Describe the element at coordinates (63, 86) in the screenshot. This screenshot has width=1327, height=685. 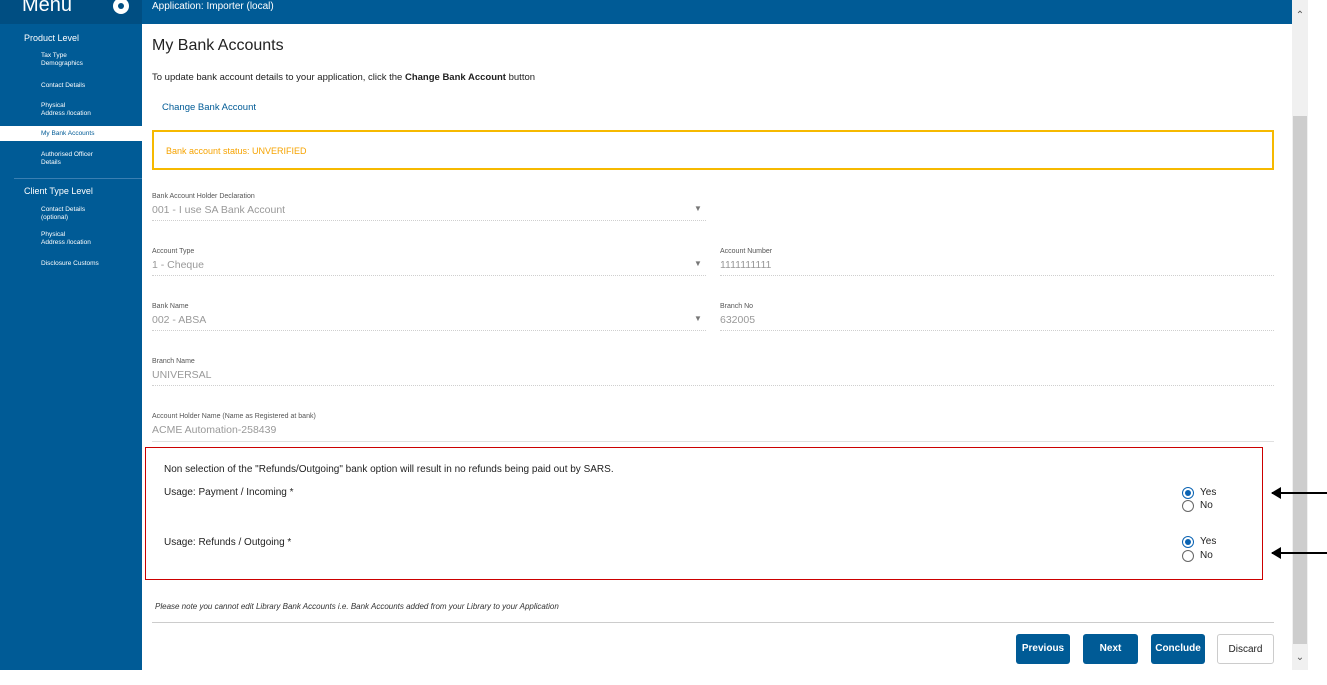
I see `sidebar-item-contact-details: Contact Details` at that location.